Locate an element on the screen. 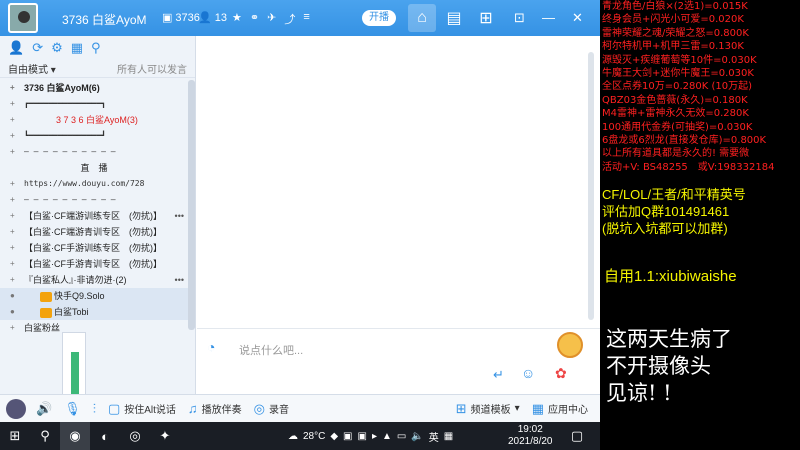 Image resolution: width=800 pixels, height=450 pixels. channel-row: 直 播 is located at coordinates (94, 168).